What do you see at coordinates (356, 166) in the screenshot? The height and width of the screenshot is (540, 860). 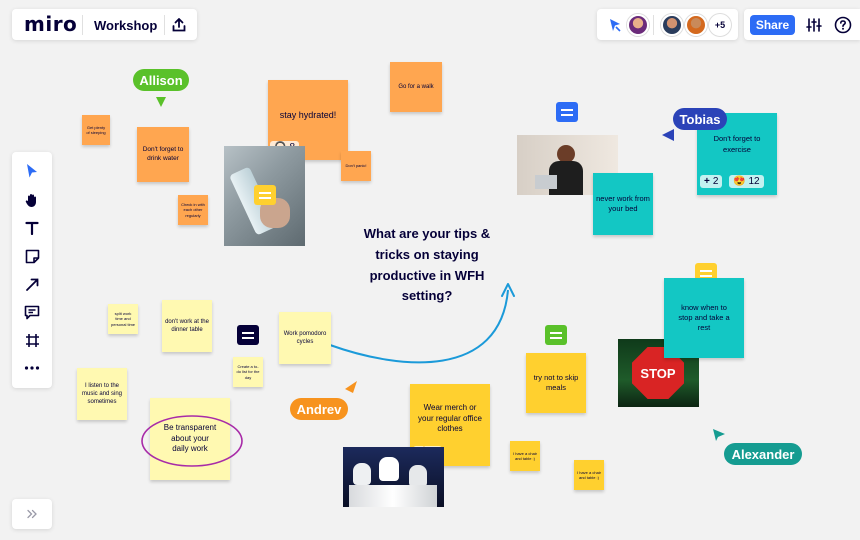 I see `sticky-note: Don't panic!` at bounding box center [356, 166].